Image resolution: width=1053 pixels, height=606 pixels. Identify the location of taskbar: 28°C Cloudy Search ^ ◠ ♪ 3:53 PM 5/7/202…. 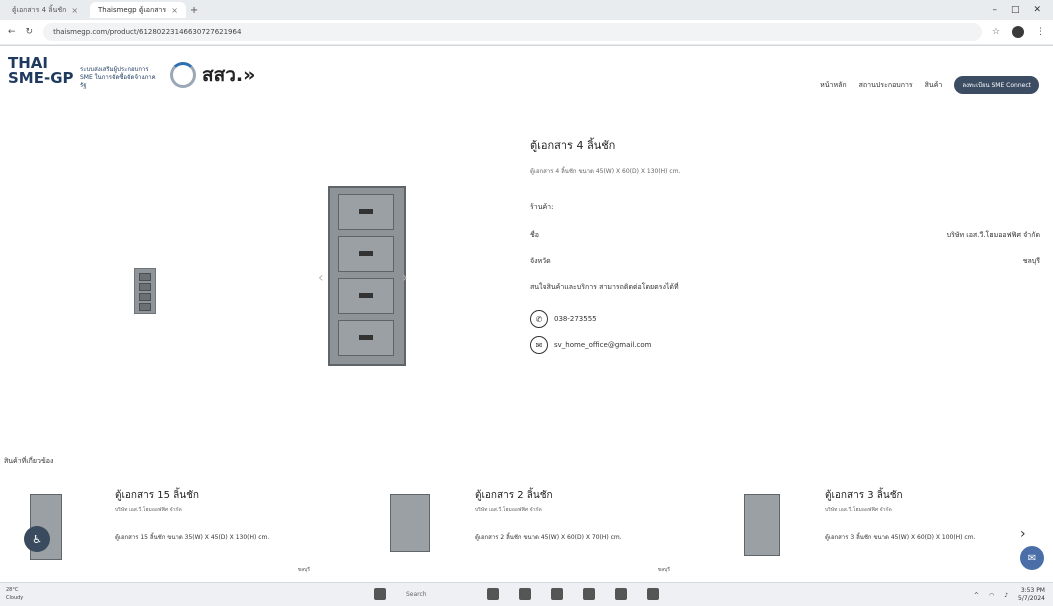
(526, 594).